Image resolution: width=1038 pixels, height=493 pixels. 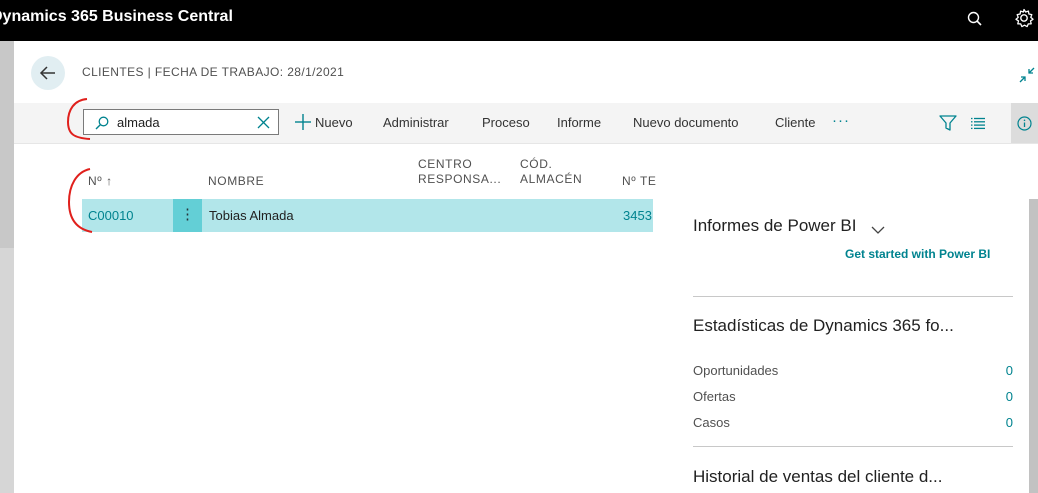 What do you see at coordinates (551, 172) in the screenshot?
I see `column-header-location-code: CÓD. ALMACÉN` at bounding box center [551, 172].